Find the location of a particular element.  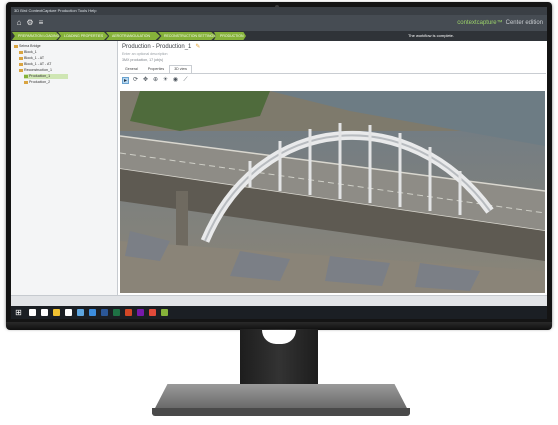

explorer-icon is located at coordinates (56, 312).